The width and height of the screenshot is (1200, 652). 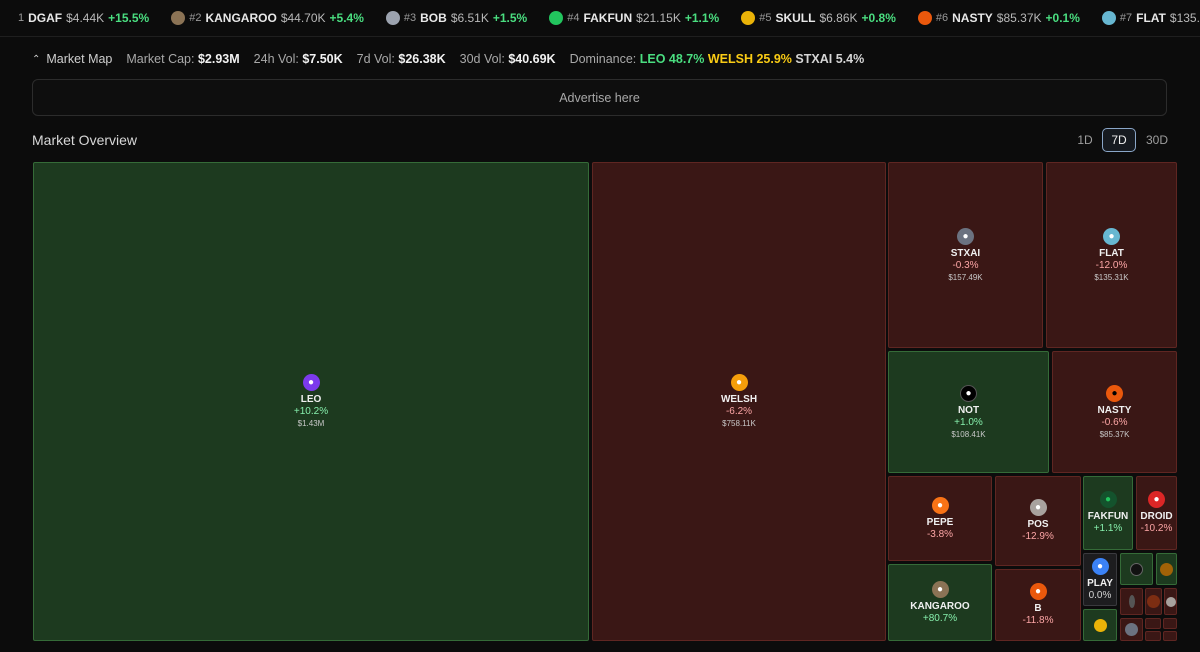 I want to click on tile-pepe: ● PEPE -3.8%, so click(x=940, y=518).